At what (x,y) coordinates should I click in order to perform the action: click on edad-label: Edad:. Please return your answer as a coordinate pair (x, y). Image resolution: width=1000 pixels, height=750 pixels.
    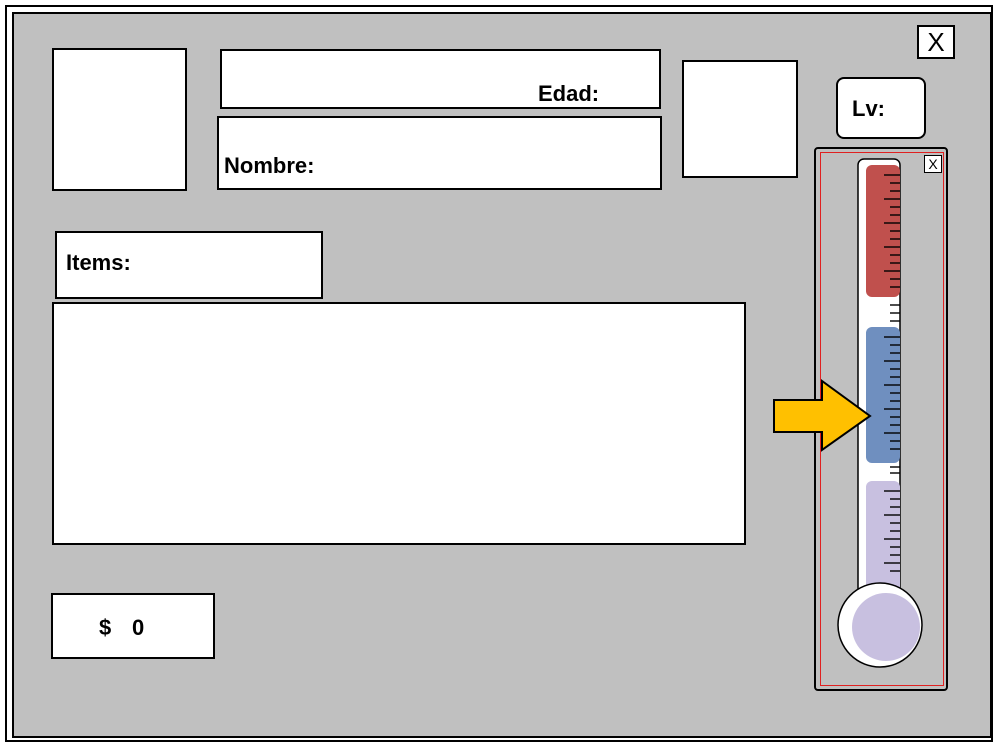
    Looking at the image, I should click on (569, 93).